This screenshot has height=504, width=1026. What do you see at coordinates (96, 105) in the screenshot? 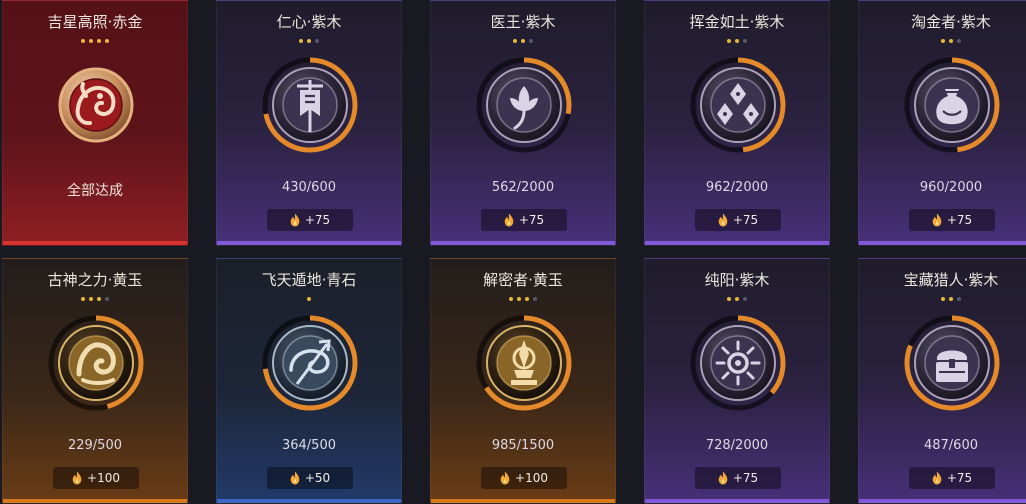
I see `koi-fish-icon` at bounding box center [96, 105].